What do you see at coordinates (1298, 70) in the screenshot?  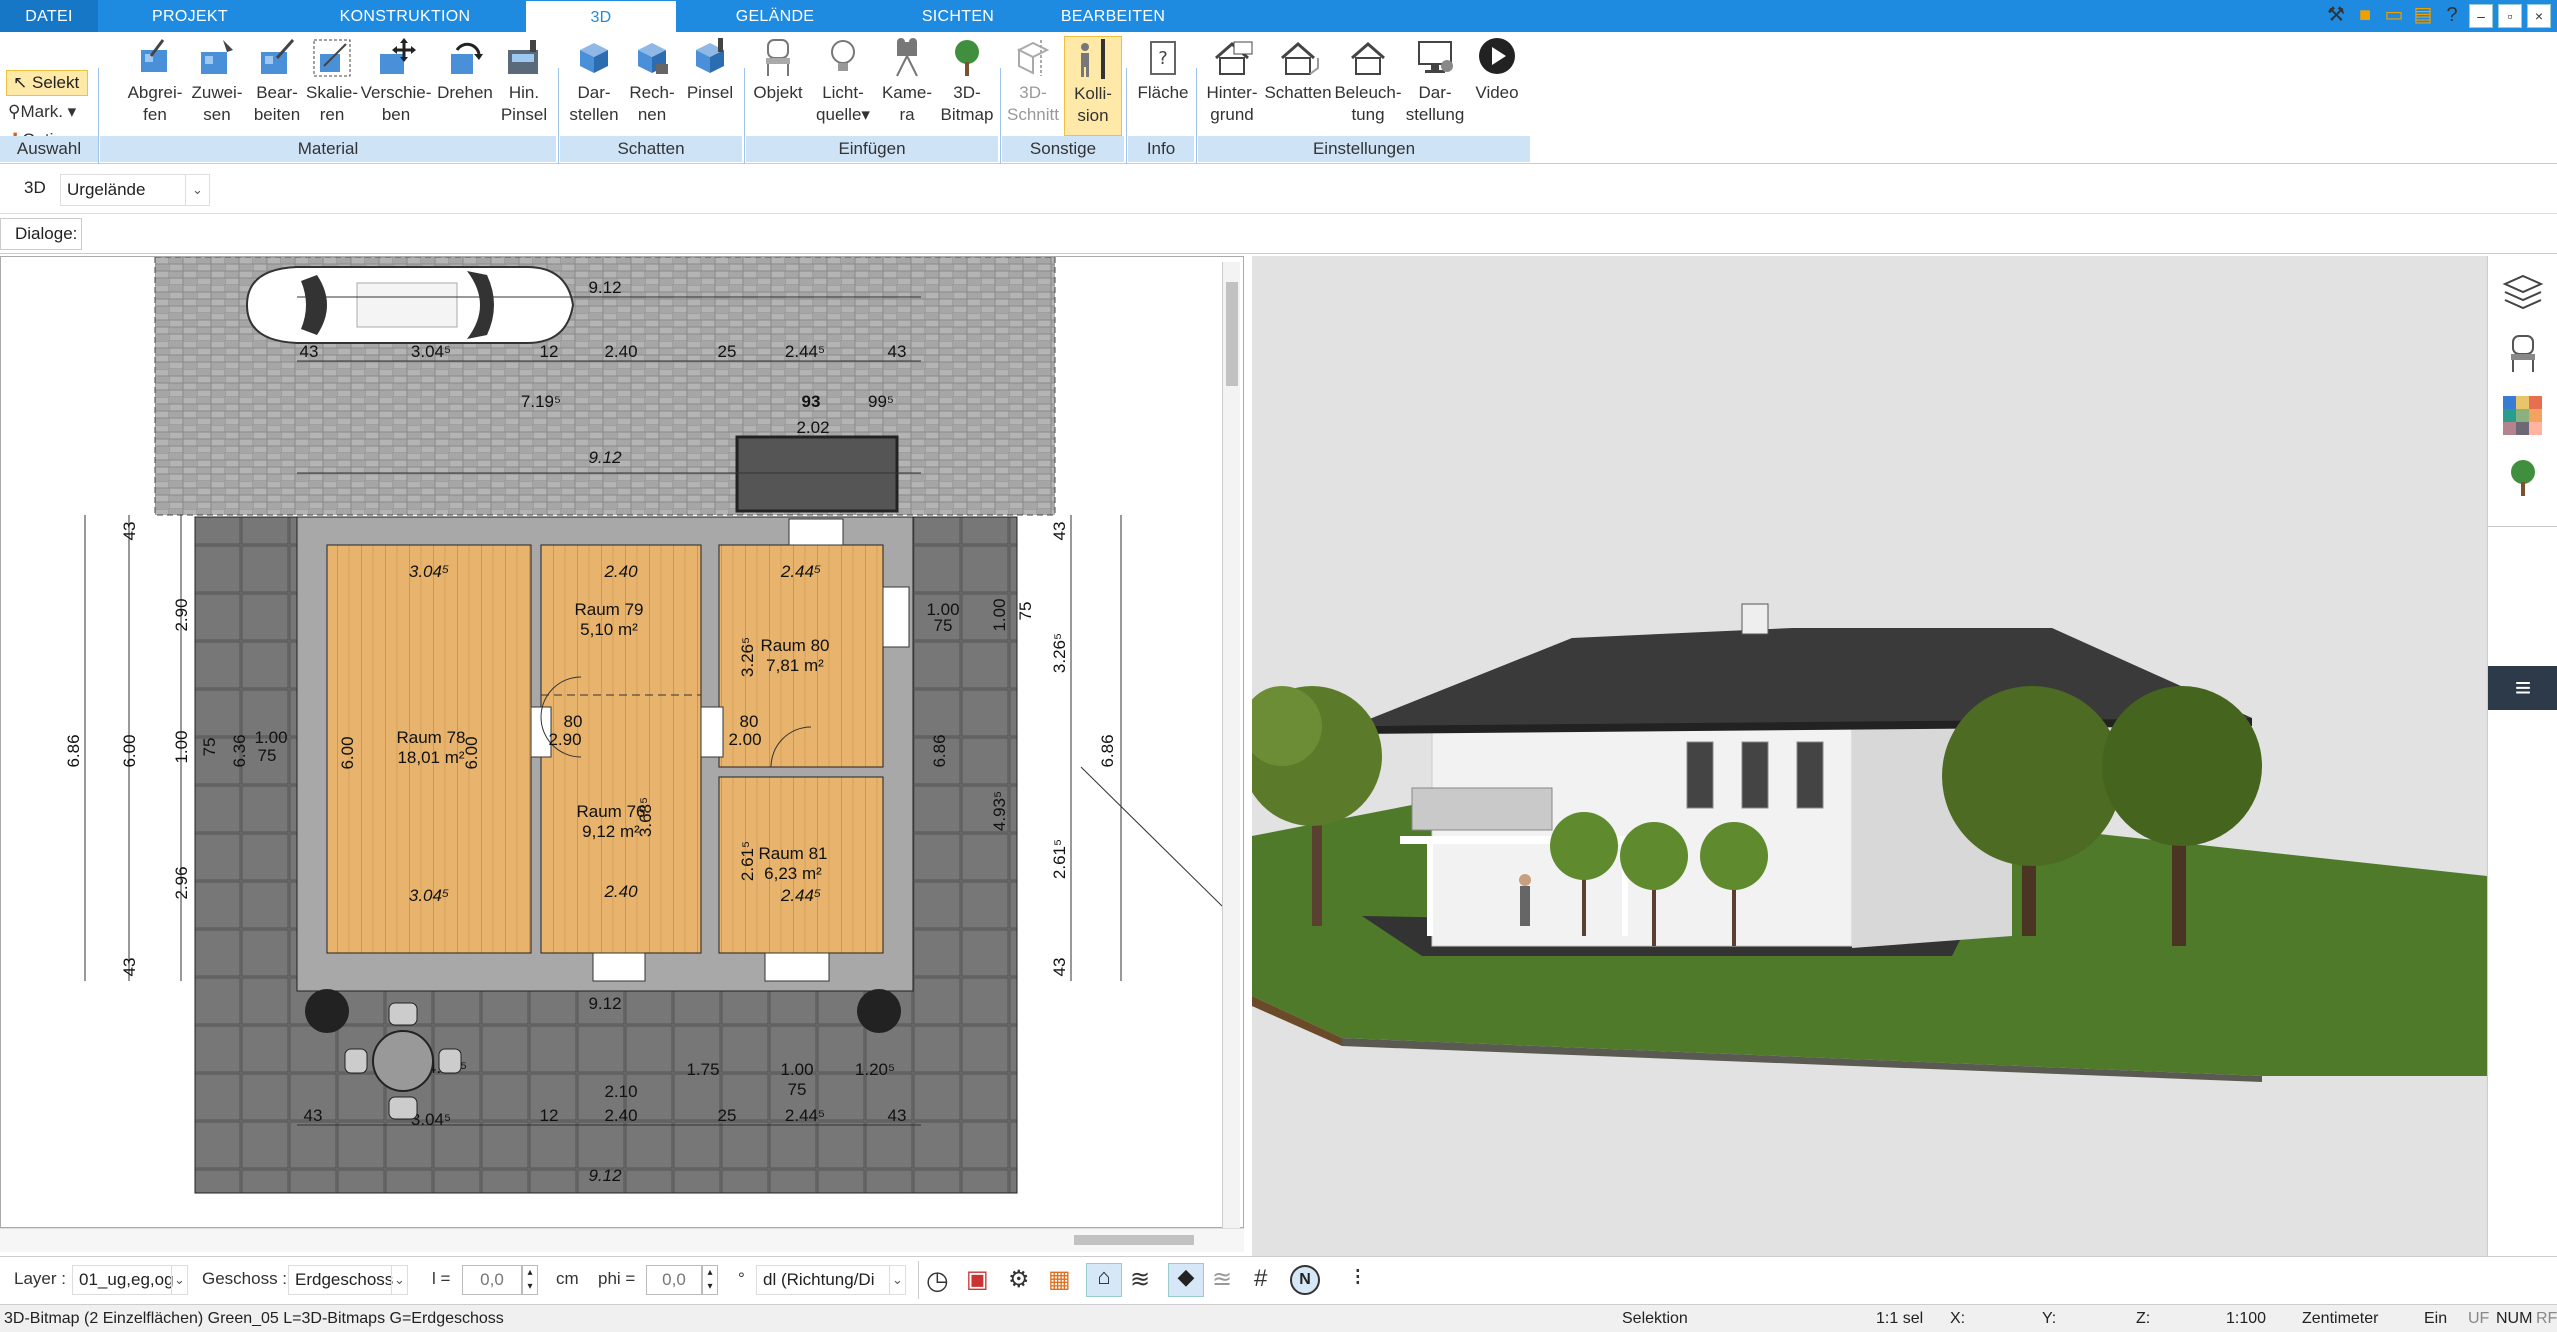 I see `einstellungen-schatten-button: Schatten` at bounding box center [1298, 70].